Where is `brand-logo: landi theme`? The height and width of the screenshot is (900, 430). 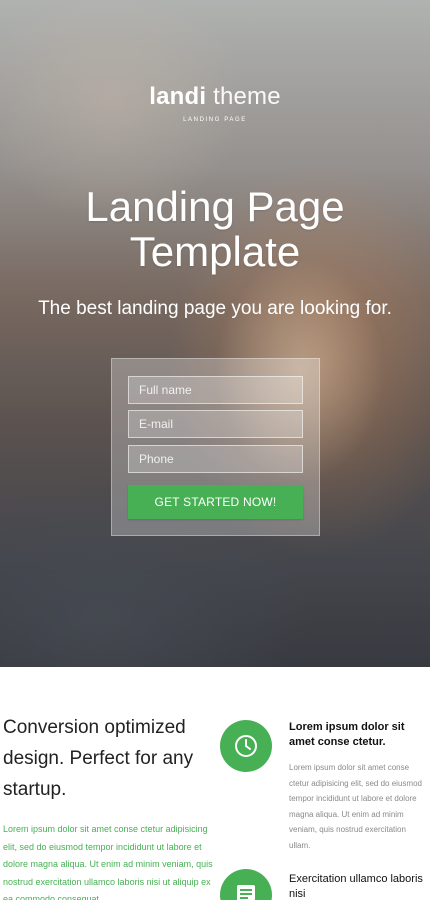
brand-logo: landi theme is located at coordinates (215, 97).